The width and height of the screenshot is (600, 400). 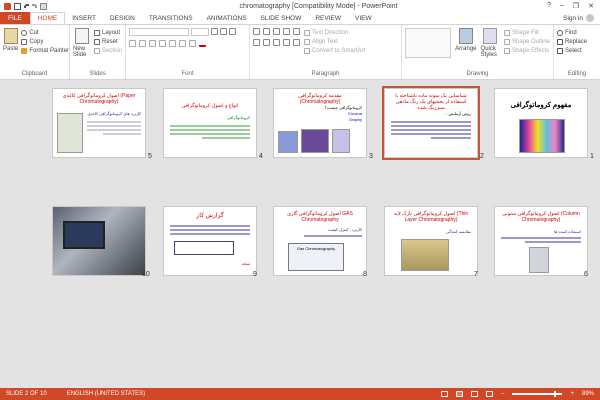 I want to click on slideshow-view-icon, so click(x=490, y=394).